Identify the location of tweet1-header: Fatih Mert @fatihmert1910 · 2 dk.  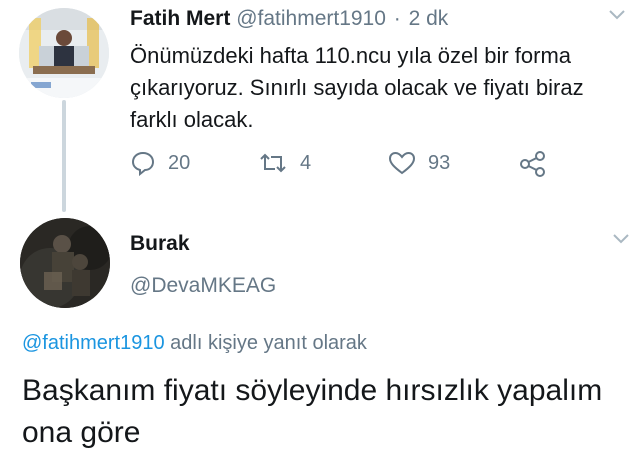
(289, 19).